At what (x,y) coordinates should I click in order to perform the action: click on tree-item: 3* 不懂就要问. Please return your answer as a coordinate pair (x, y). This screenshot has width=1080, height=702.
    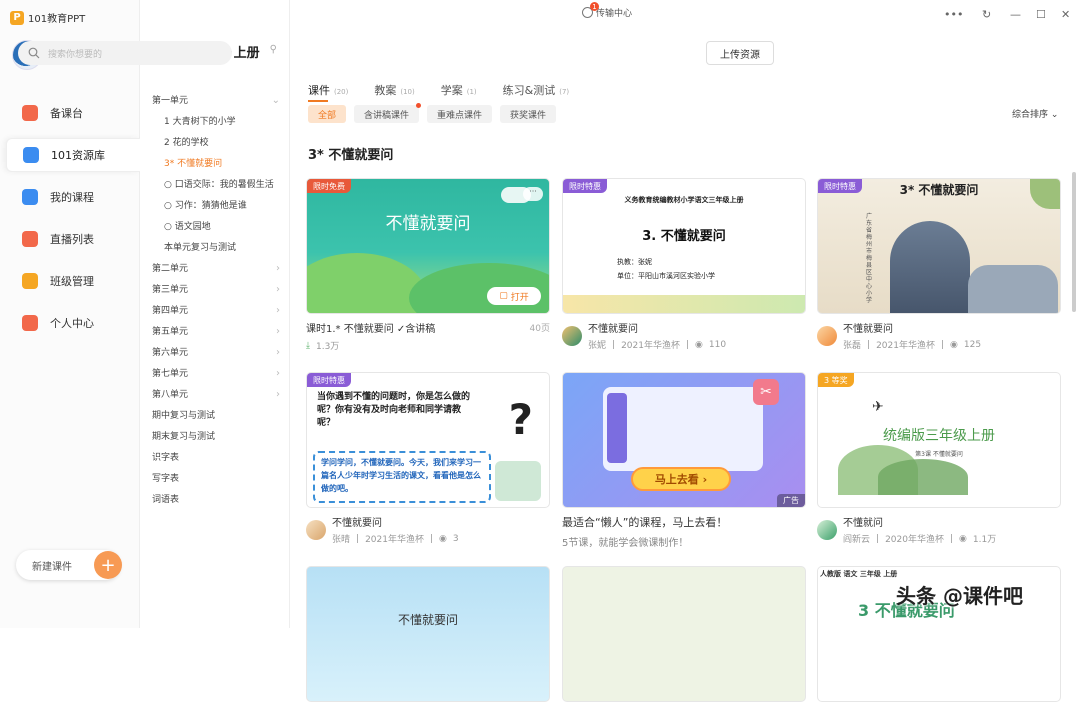
    Looking at the image, I should click on (215, 163).